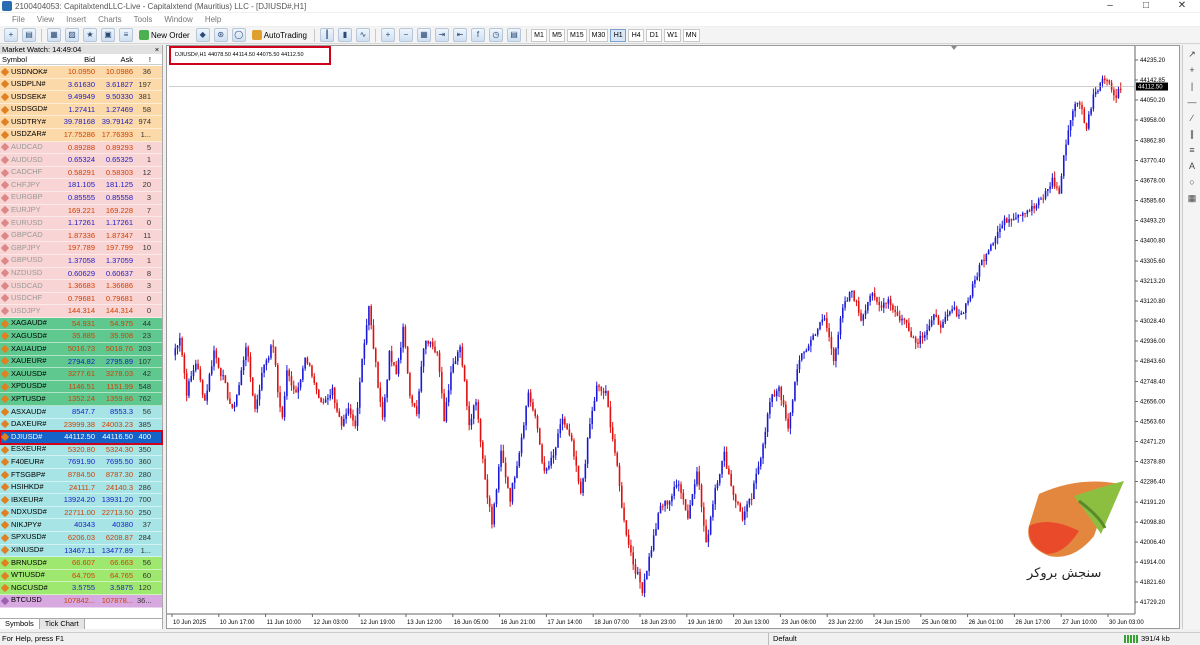 This screenshot has height=645, width=1200. What do you see at coordinates (54, 35) in the screenshot?
I see `market-watch-icon: ▦` at bounding box center [54, 35].